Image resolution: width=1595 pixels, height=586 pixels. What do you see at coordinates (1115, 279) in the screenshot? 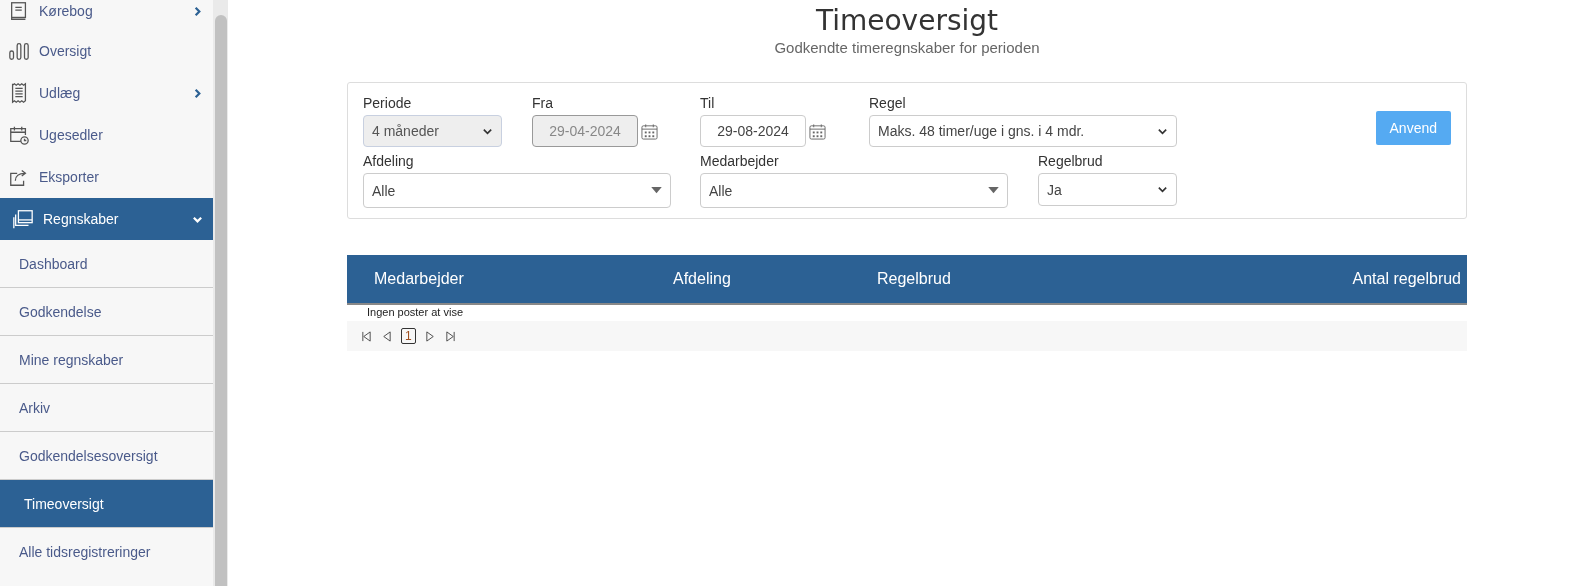
I see `column-header: Regelbrud` at bounding box center [1115, 279].